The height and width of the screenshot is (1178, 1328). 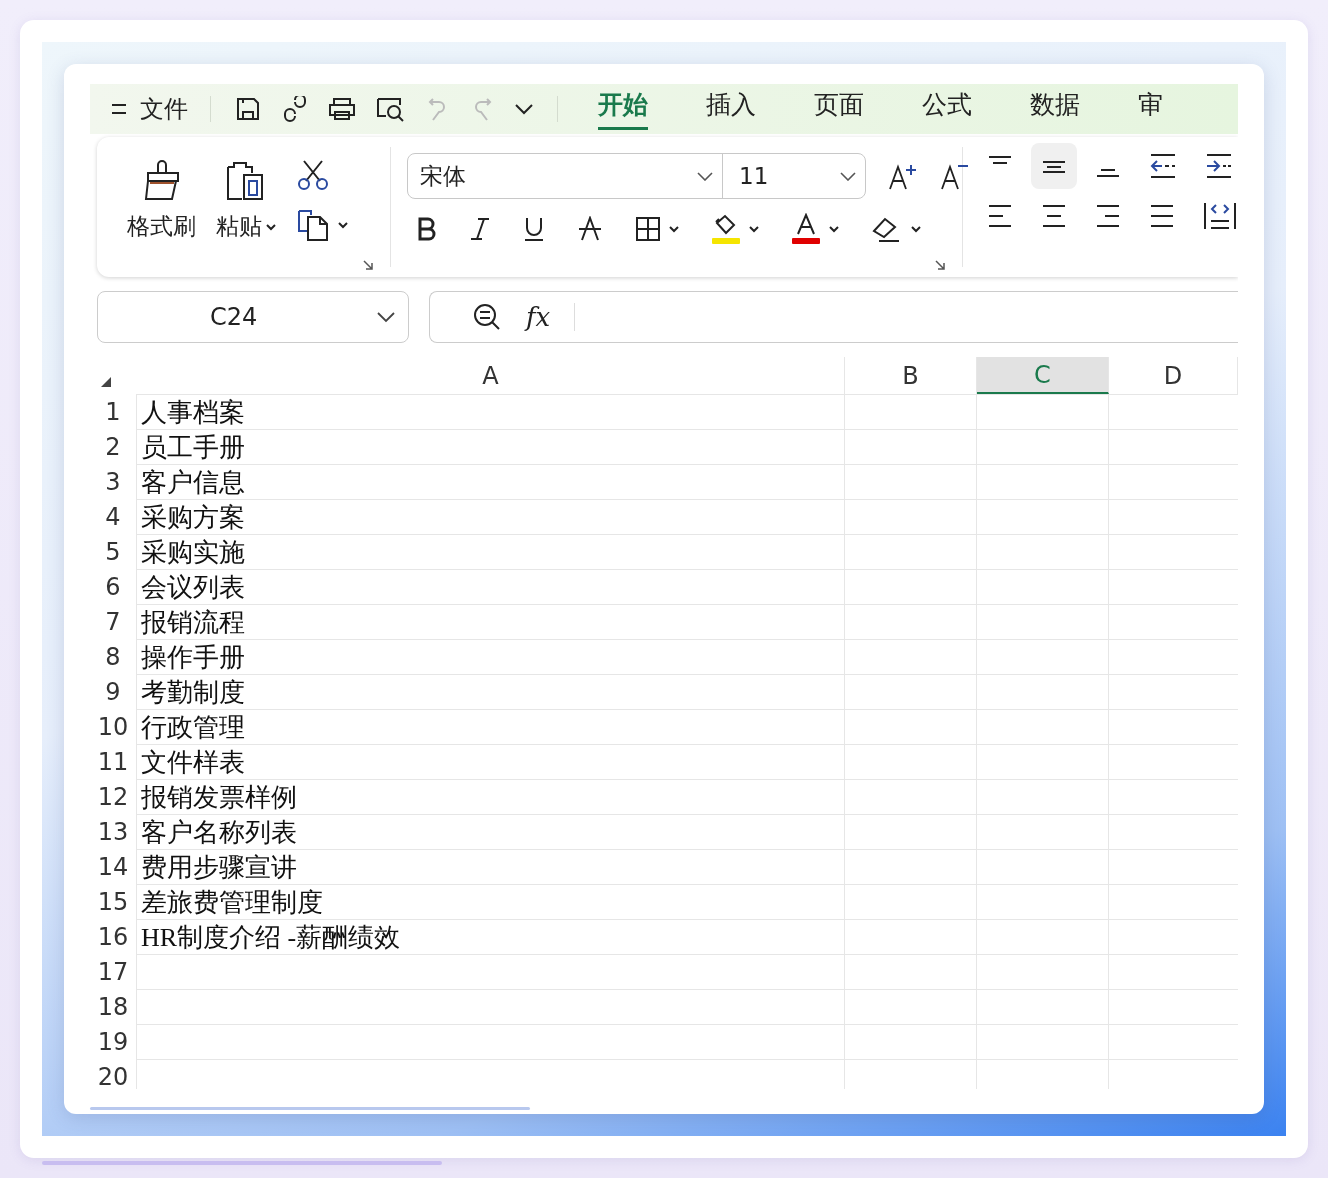 I want to click on row-header: 17, so click(x=113, y=971).